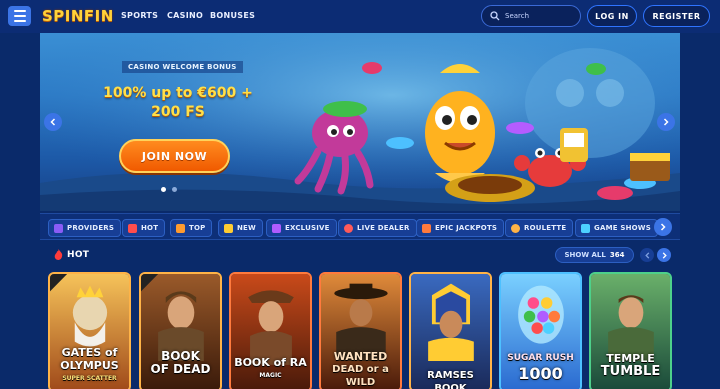  What do you see at coordinates (450, 330) in the screenshot?
I see `game-card-ramses-book: RAMSES BOOK` at bounding box center [450, 330].